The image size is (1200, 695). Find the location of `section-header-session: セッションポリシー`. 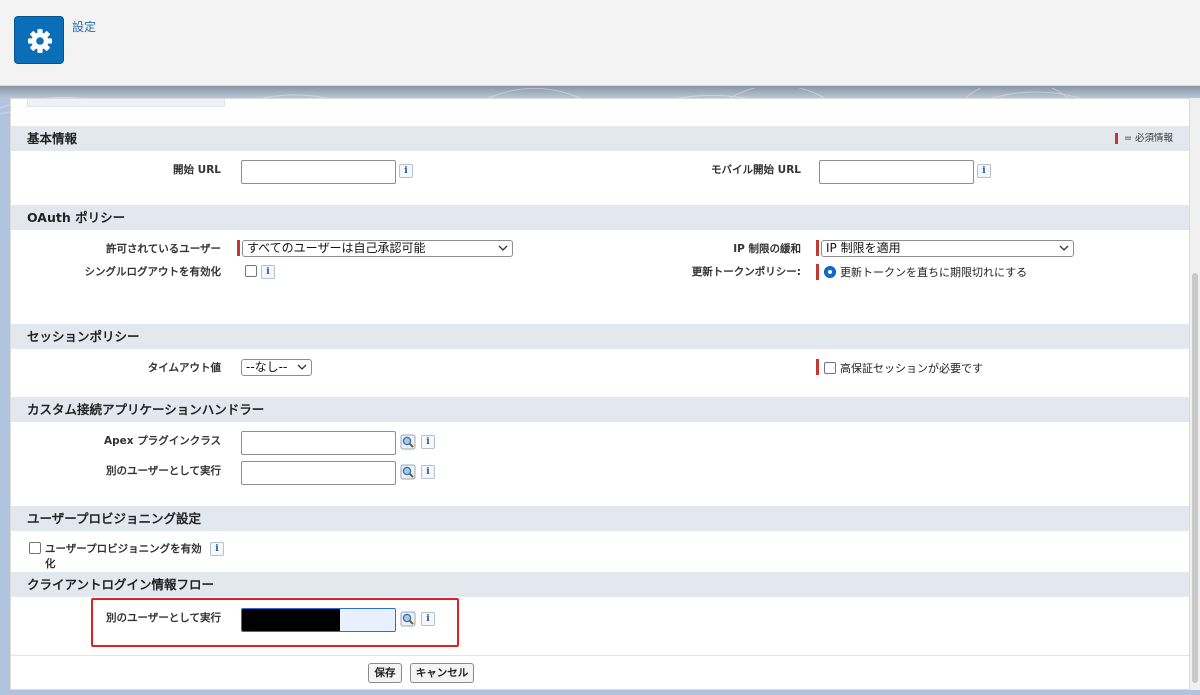

section-header-session: セッションポリシー is located at coordinates (600, 336).